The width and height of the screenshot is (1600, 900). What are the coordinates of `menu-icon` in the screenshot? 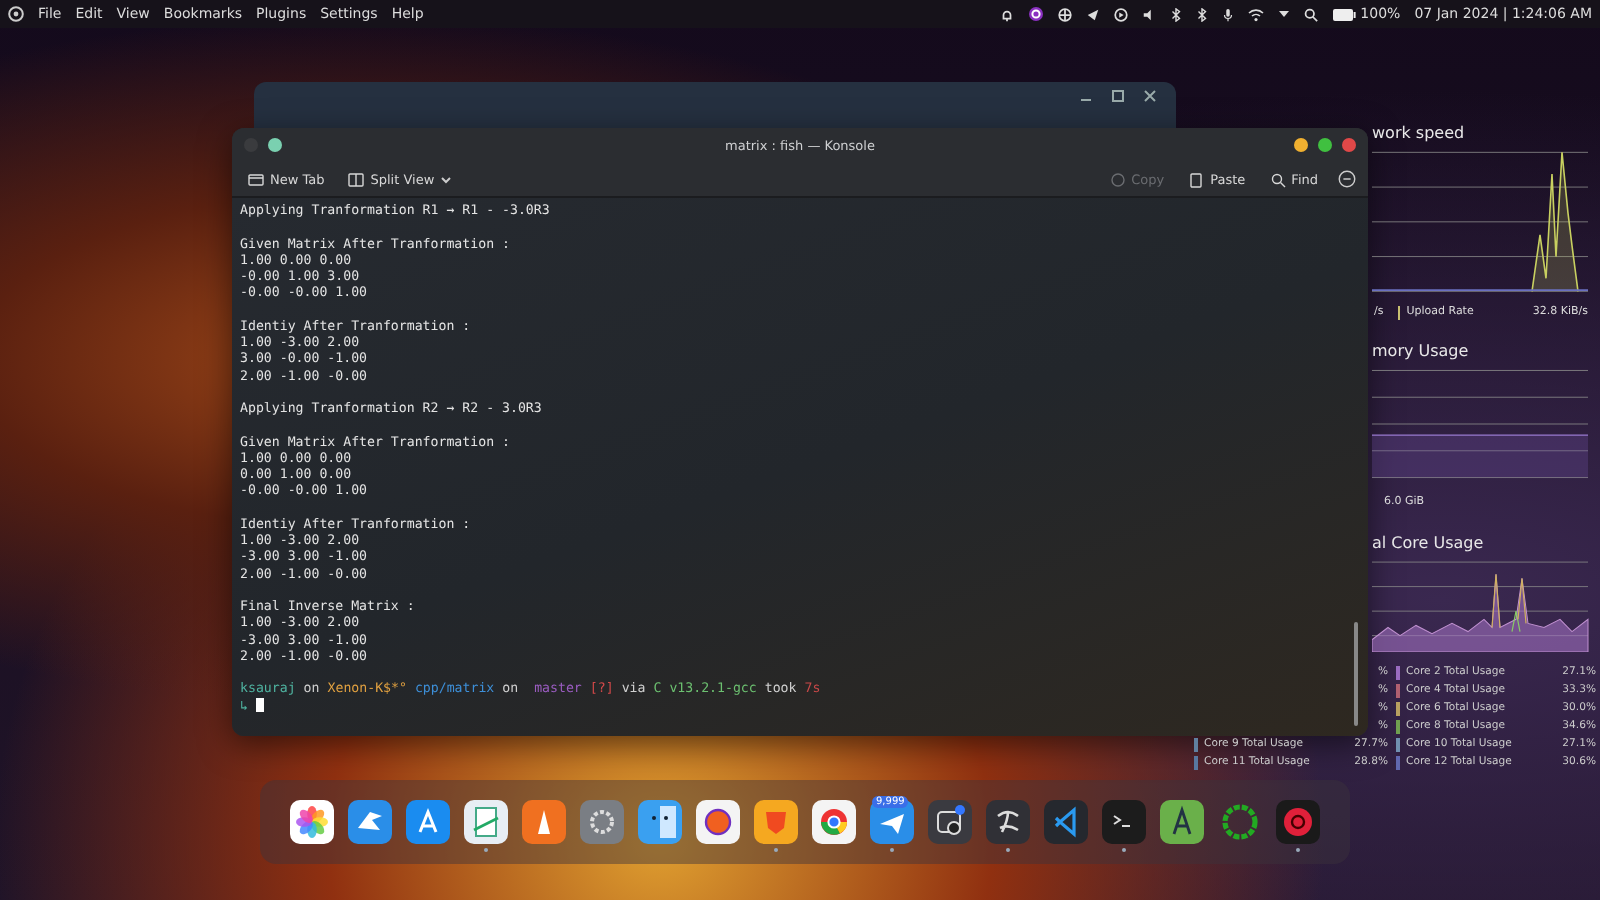 It's located at (1347, 179).